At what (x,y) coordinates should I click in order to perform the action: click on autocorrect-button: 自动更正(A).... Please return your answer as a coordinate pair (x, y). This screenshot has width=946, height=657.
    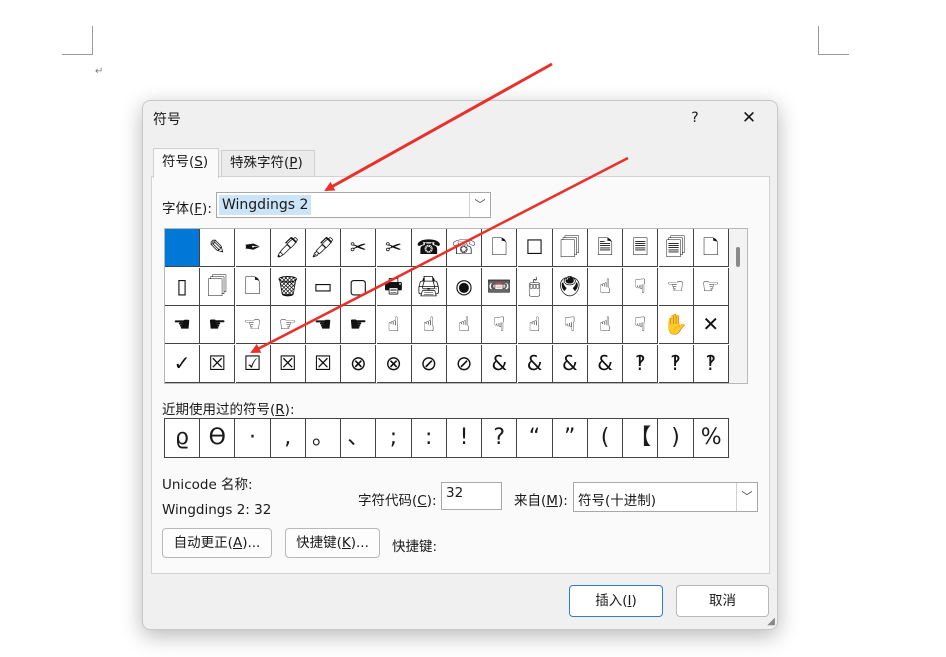
    Looking at the image, I should click on (217, 543).